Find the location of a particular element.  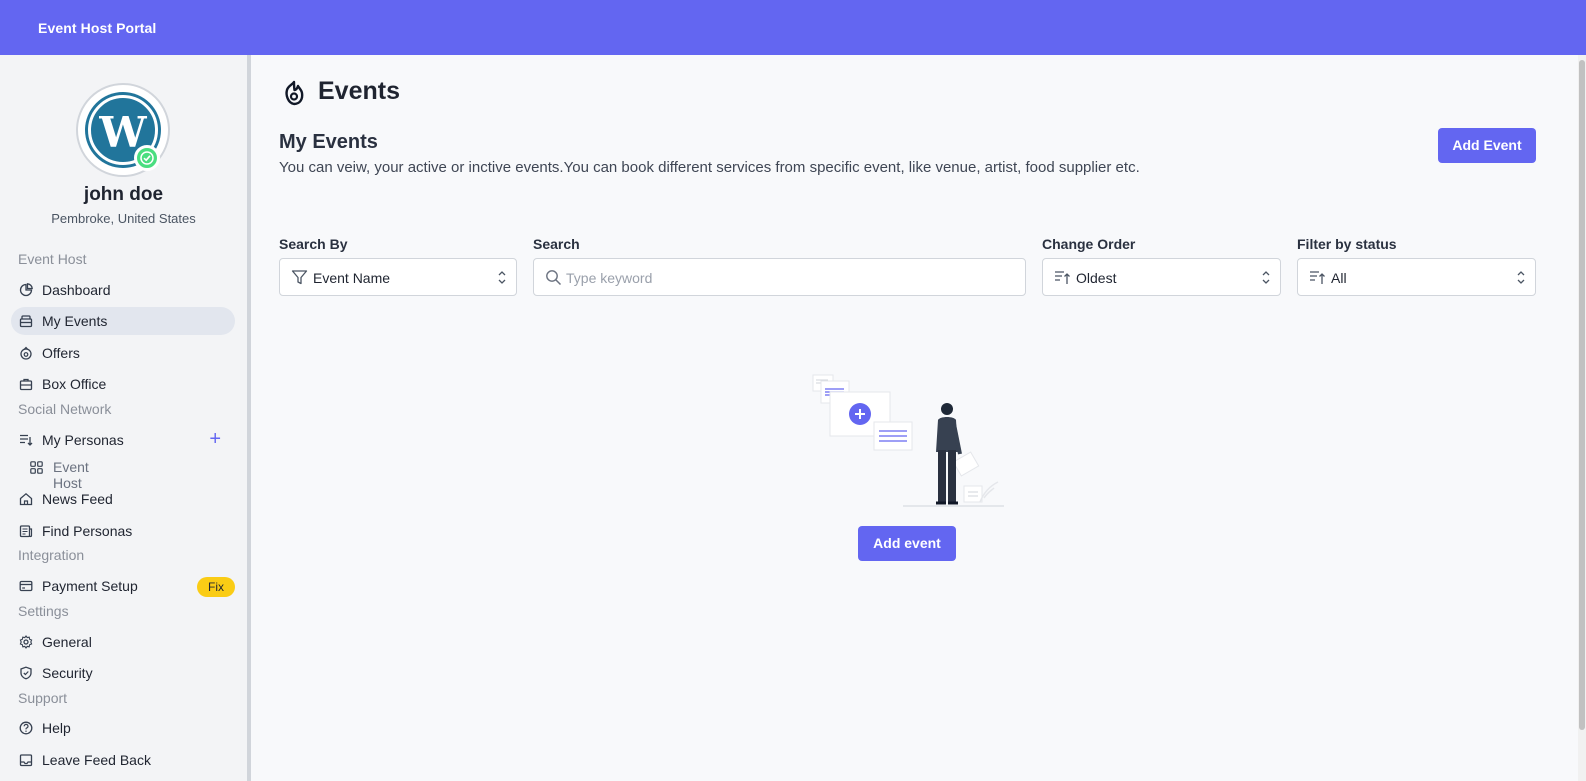

sidebar-item-label: Leave Feed Back is located at coordinates (96, 760).